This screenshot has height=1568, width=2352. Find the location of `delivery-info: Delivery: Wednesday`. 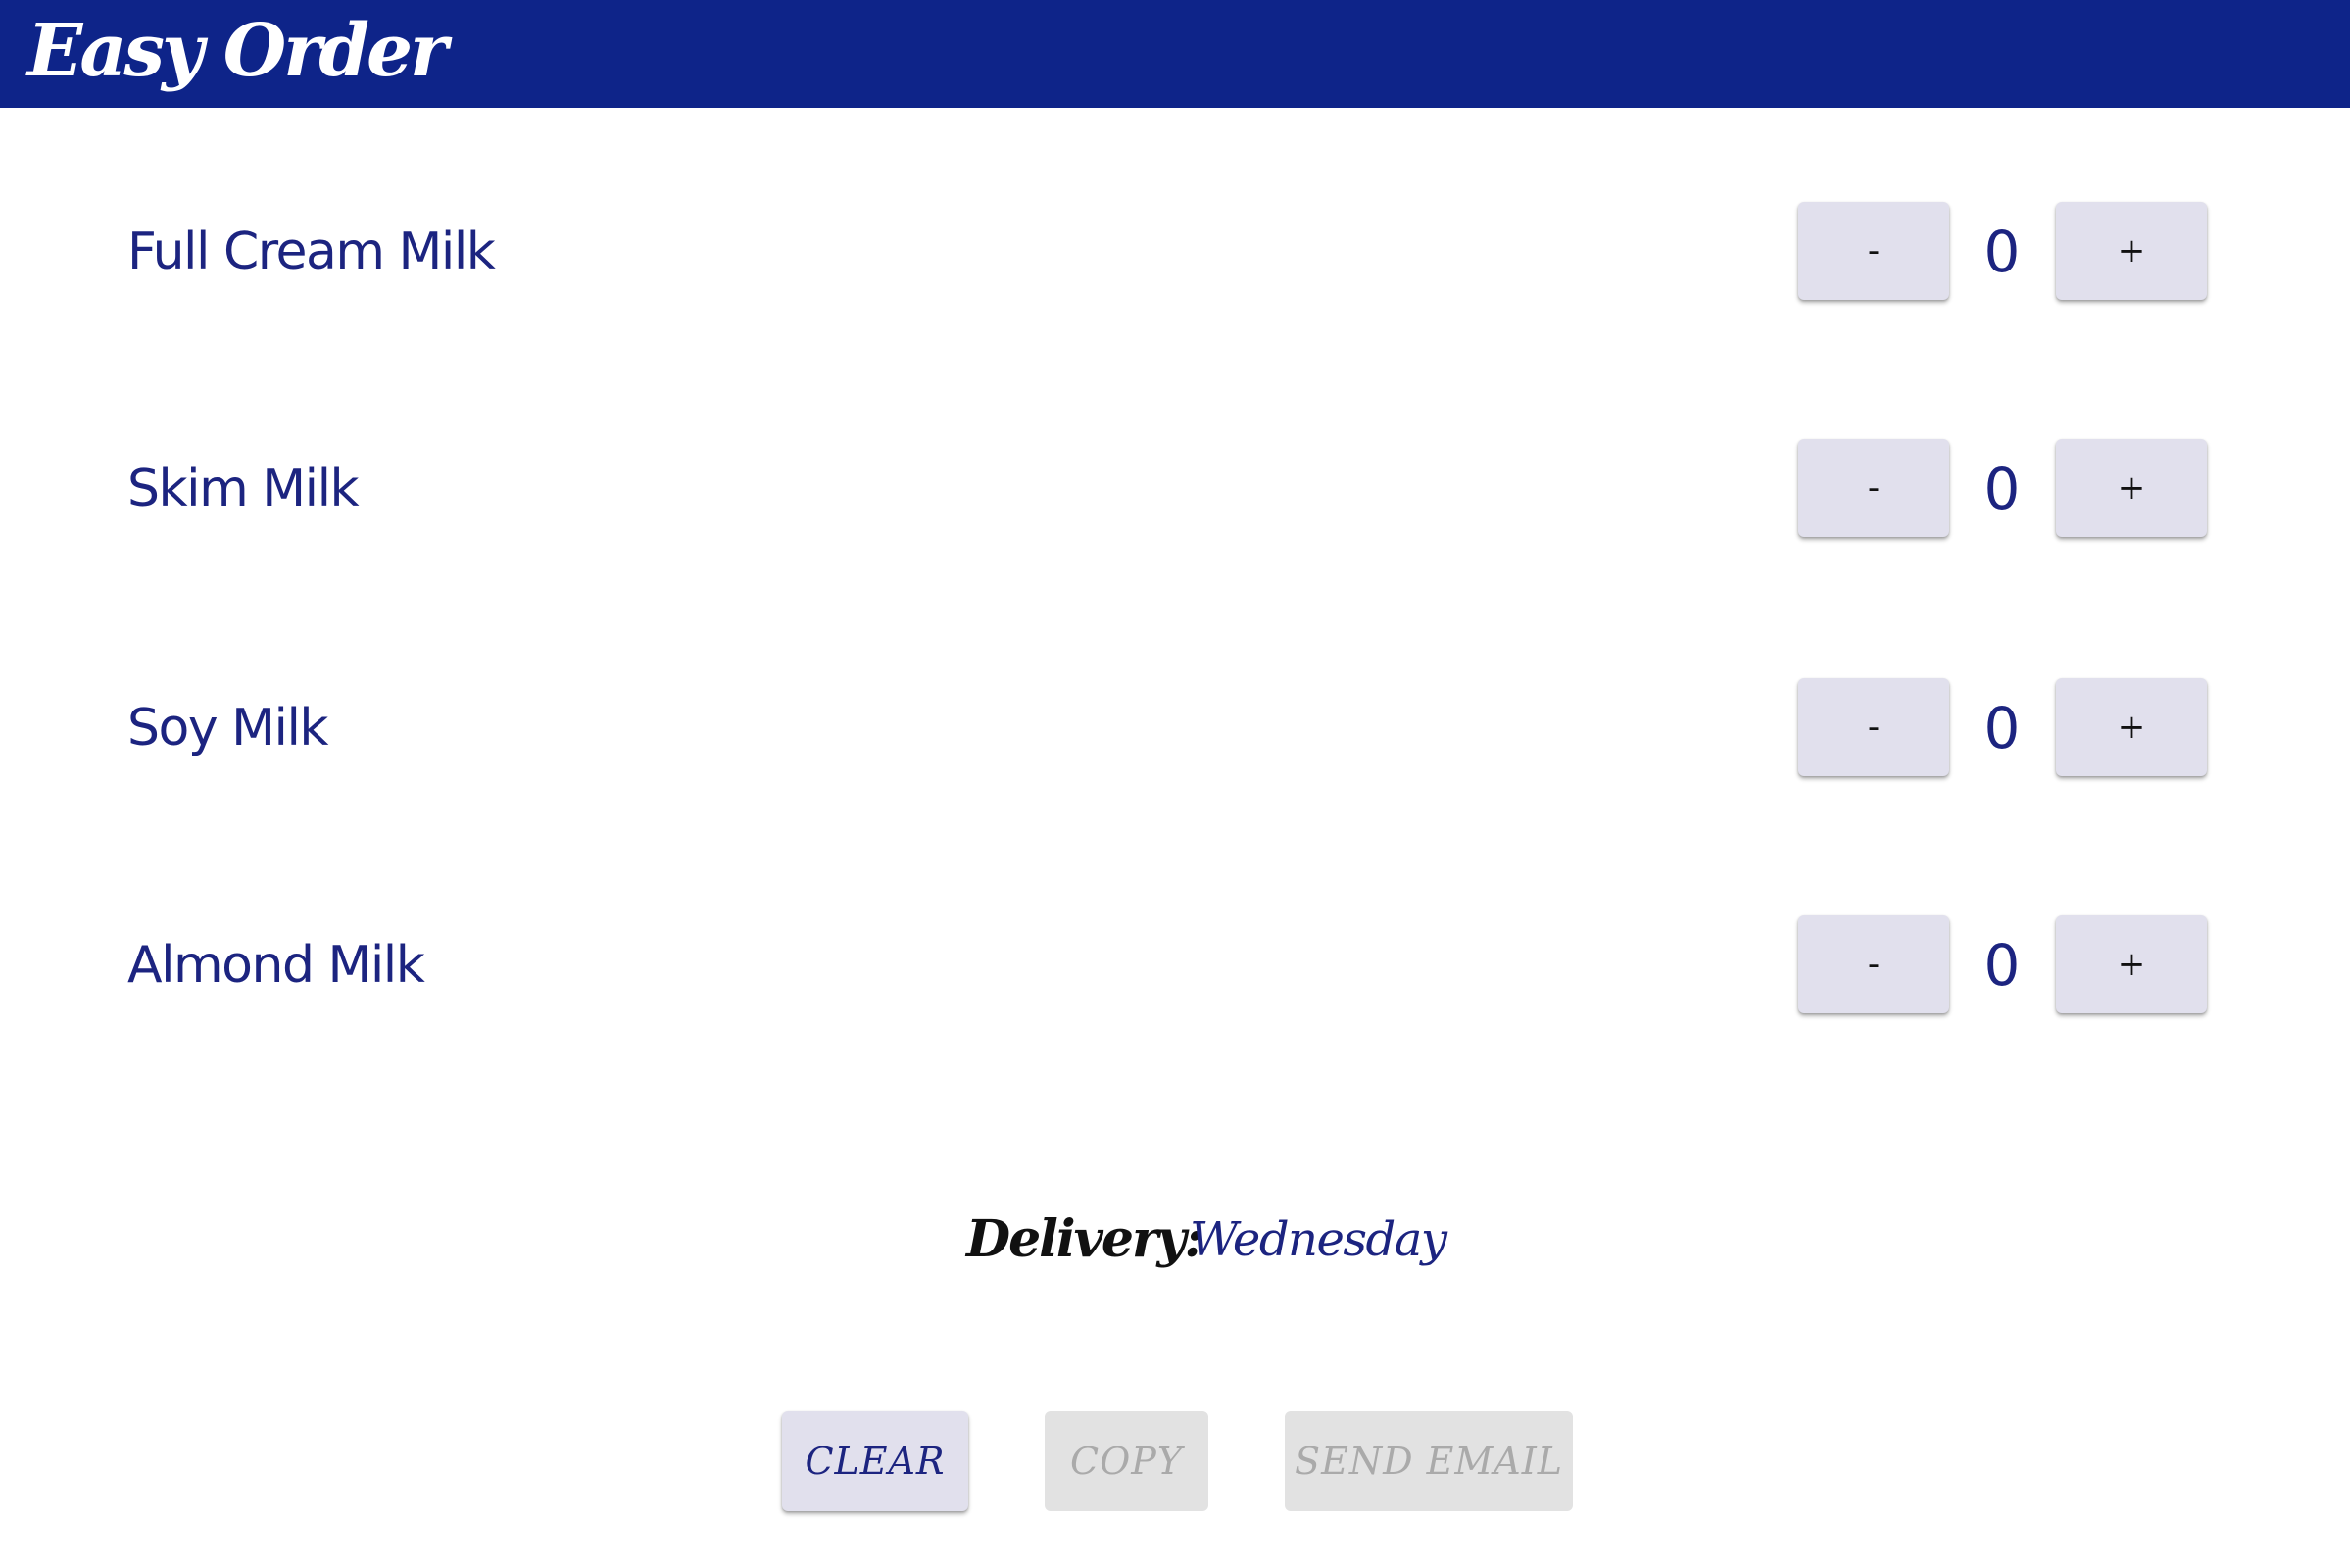

delivery-info: Delivery: Wednesday is located at coordinates (1176, 1240).